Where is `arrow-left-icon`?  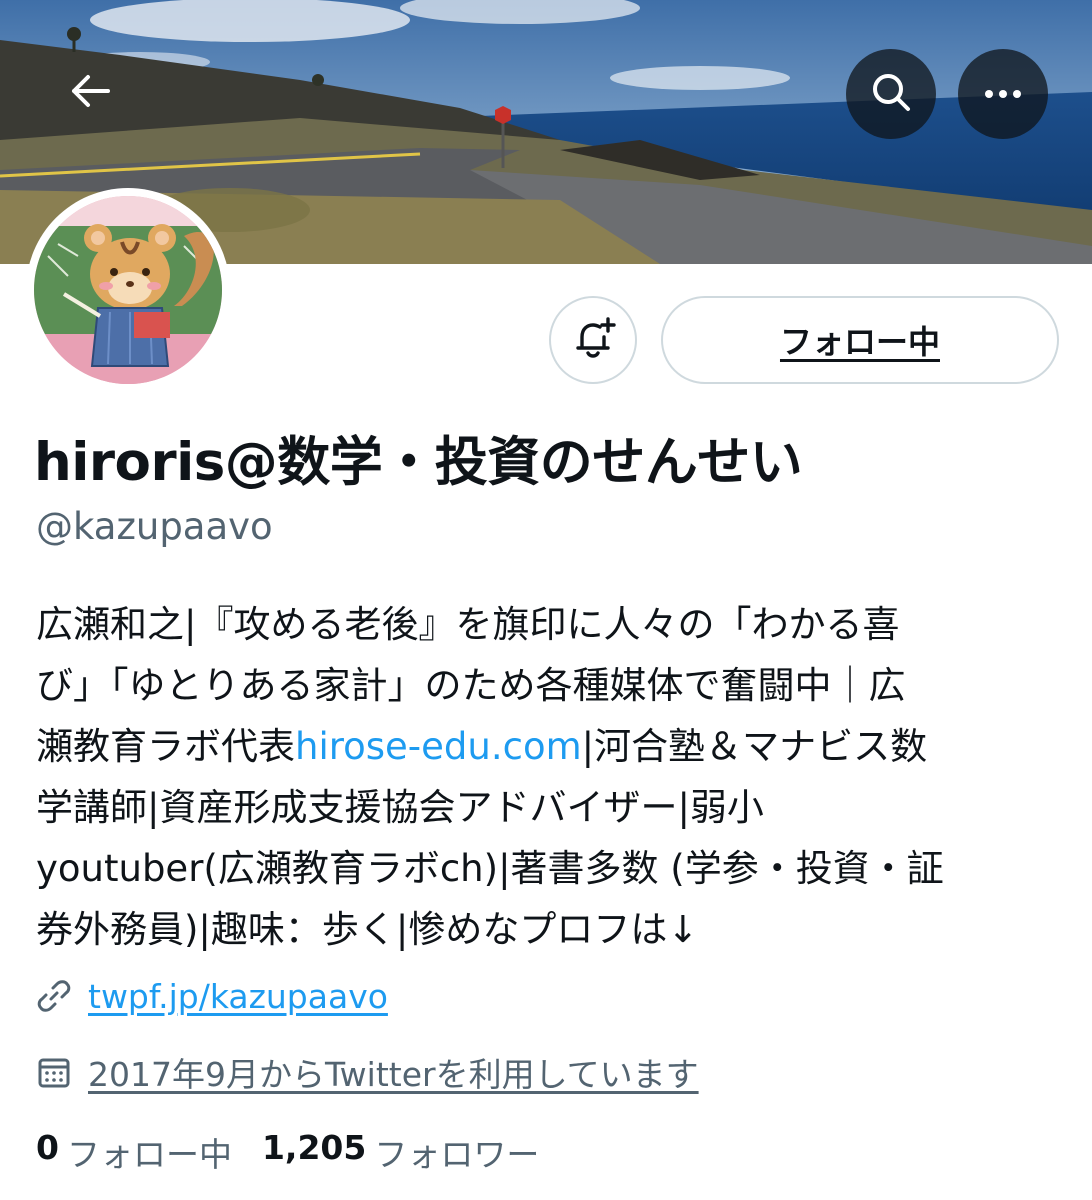
arrow-left-icon is located at coordinates (90, 93).